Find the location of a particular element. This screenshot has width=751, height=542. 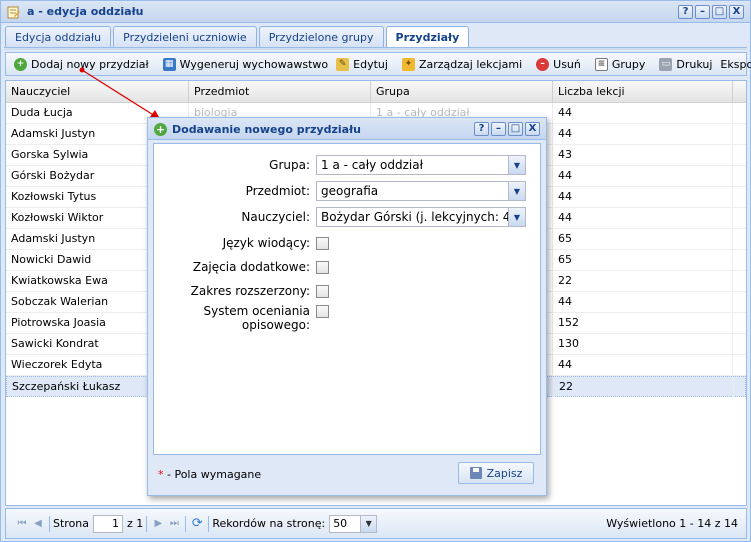

edit-icon: ✎ is located at coordinates (343, 64).